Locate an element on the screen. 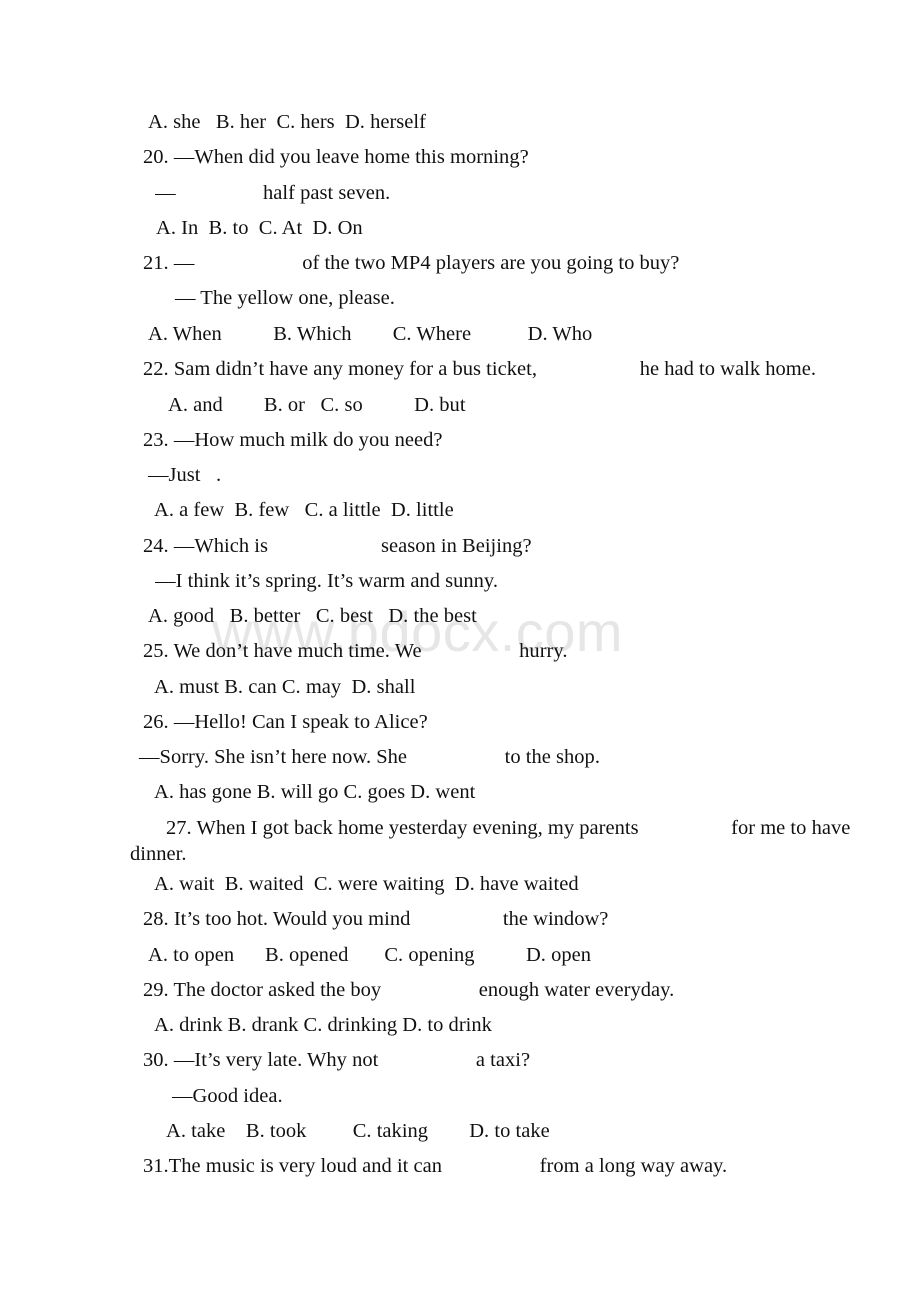 The image size is (920, 1302). line-text-before-blank: 28. It’s too hot. Would you mind is located at coordinates (279, 919).